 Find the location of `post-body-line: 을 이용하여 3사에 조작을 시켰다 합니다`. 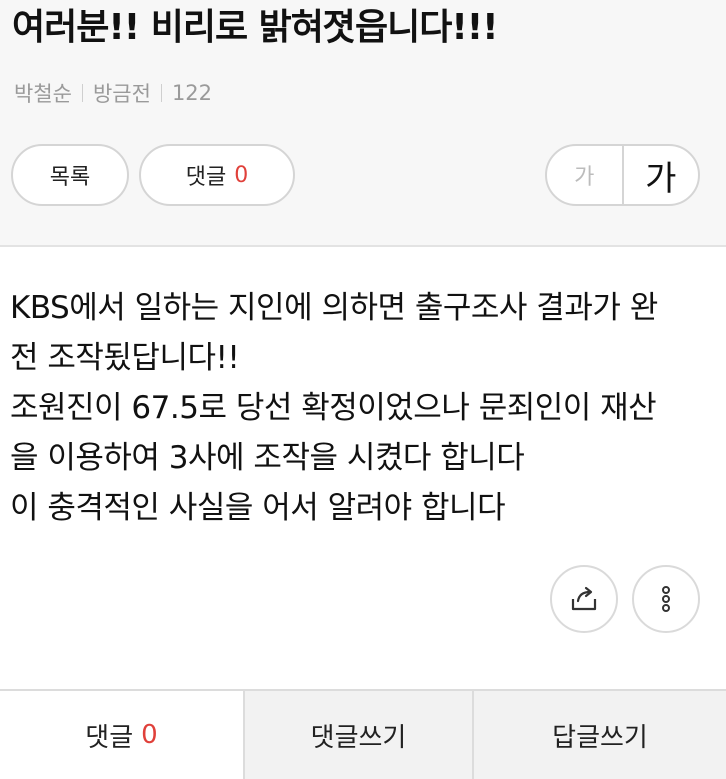

post-body-line: 을 이용하여 3사에 조작을 시켰다 합니다 is located at coordinates (267, 458).